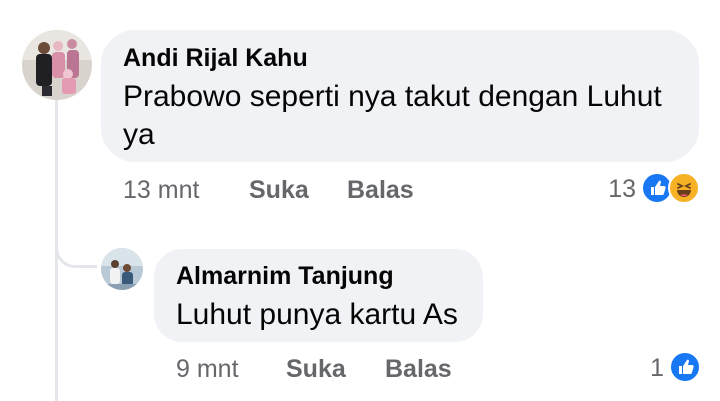  What do you see at coordinates (207, 369) in the screenshot?
I see `comment-timestamp: 9 mnt` at bounding box center [207, 369].